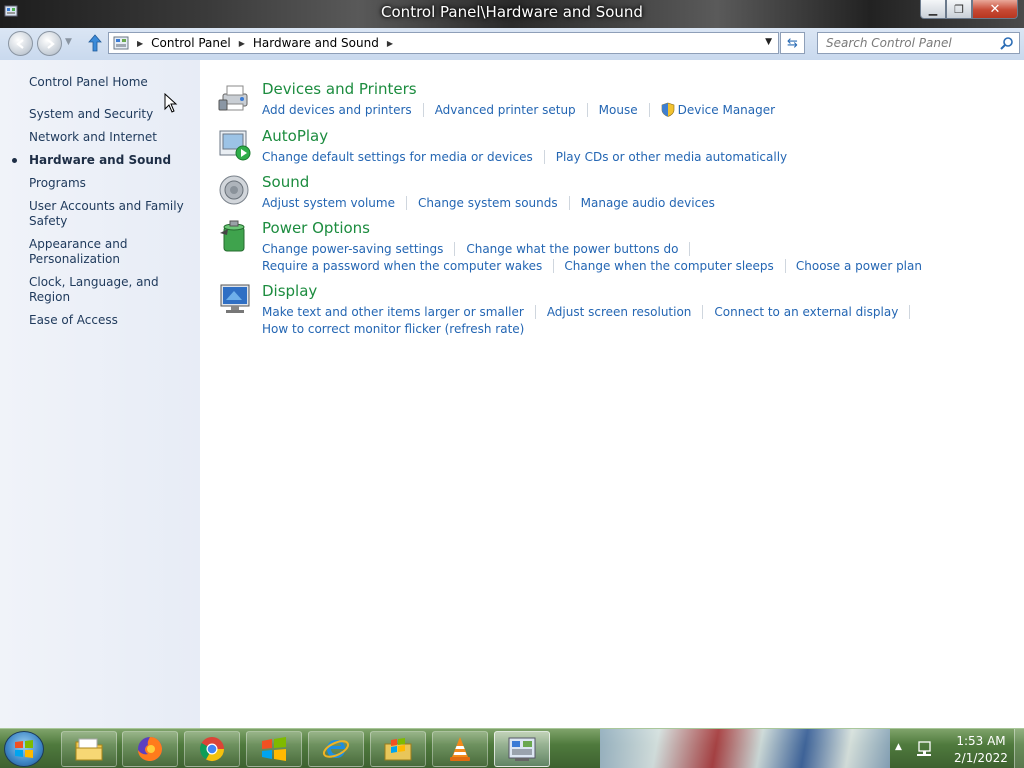 Image resolution: width=1024 pixels, height=768 pixels. I want to click on address-bar: ▶ Control Panel ▶ Hardware and Sound ▶ ▼, so click(443, 43).